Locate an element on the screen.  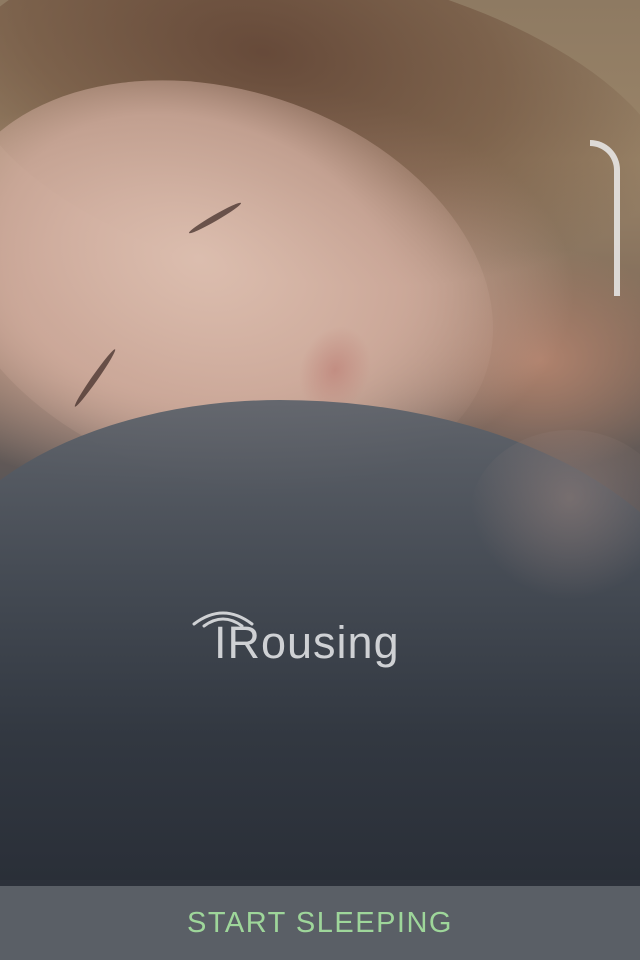
app-logo-text: IRousing is located at coordinates (307, 642).